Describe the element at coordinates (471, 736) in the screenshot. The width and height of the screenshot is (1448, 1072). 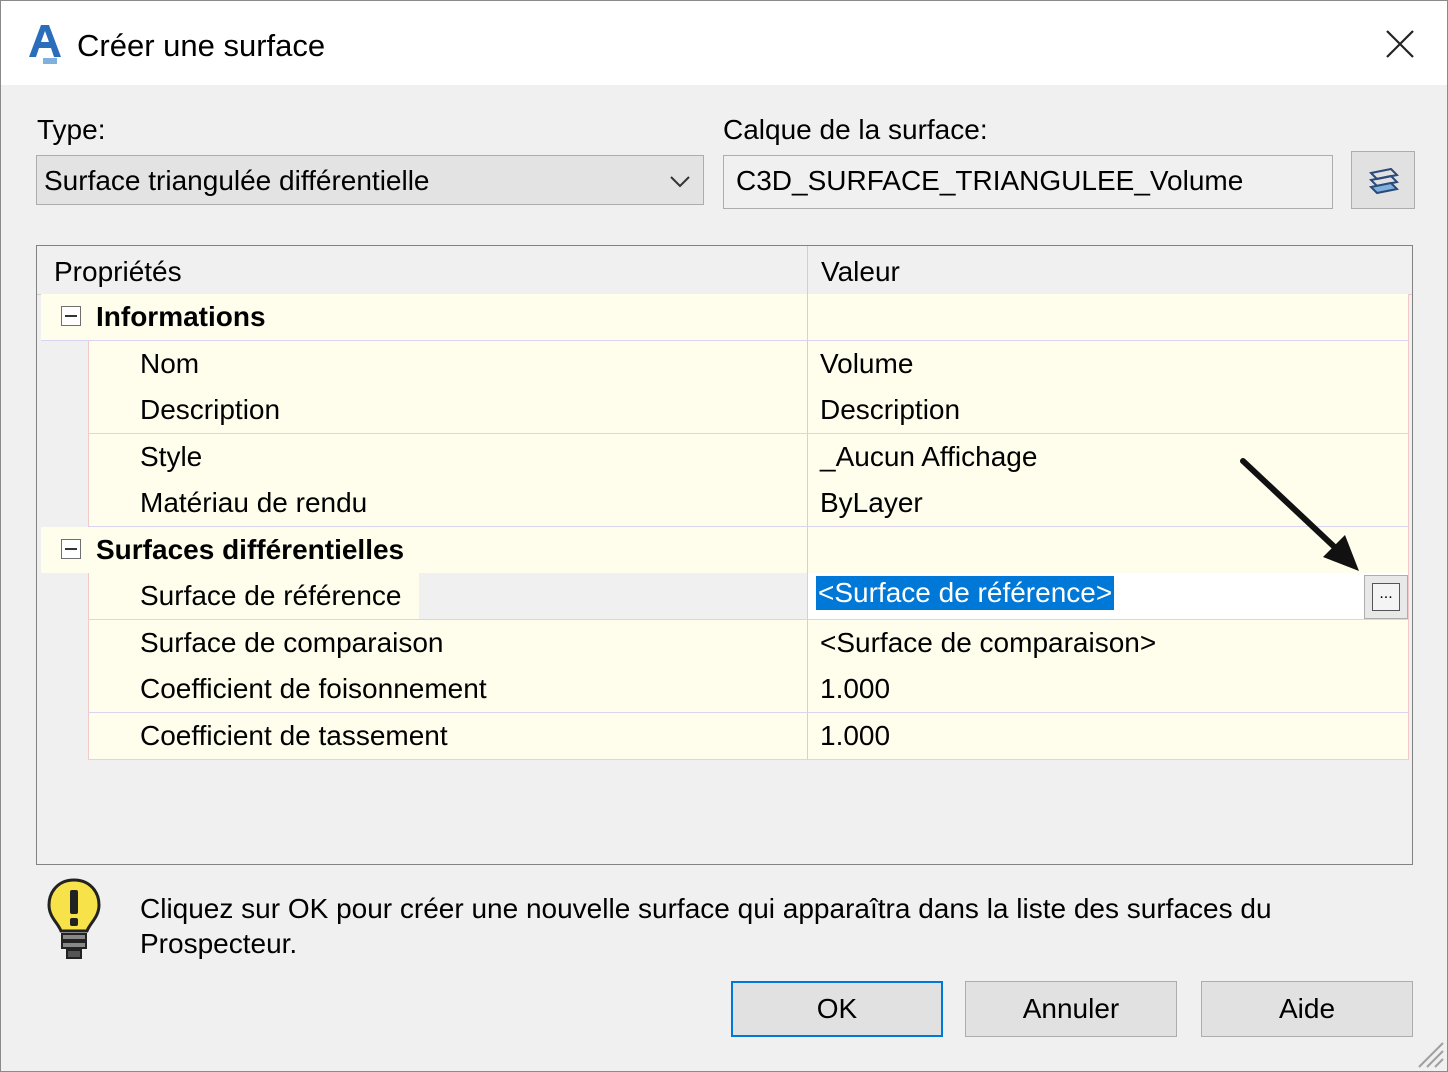
I see `property-name-cell: Coefficient de tassement` at that location.